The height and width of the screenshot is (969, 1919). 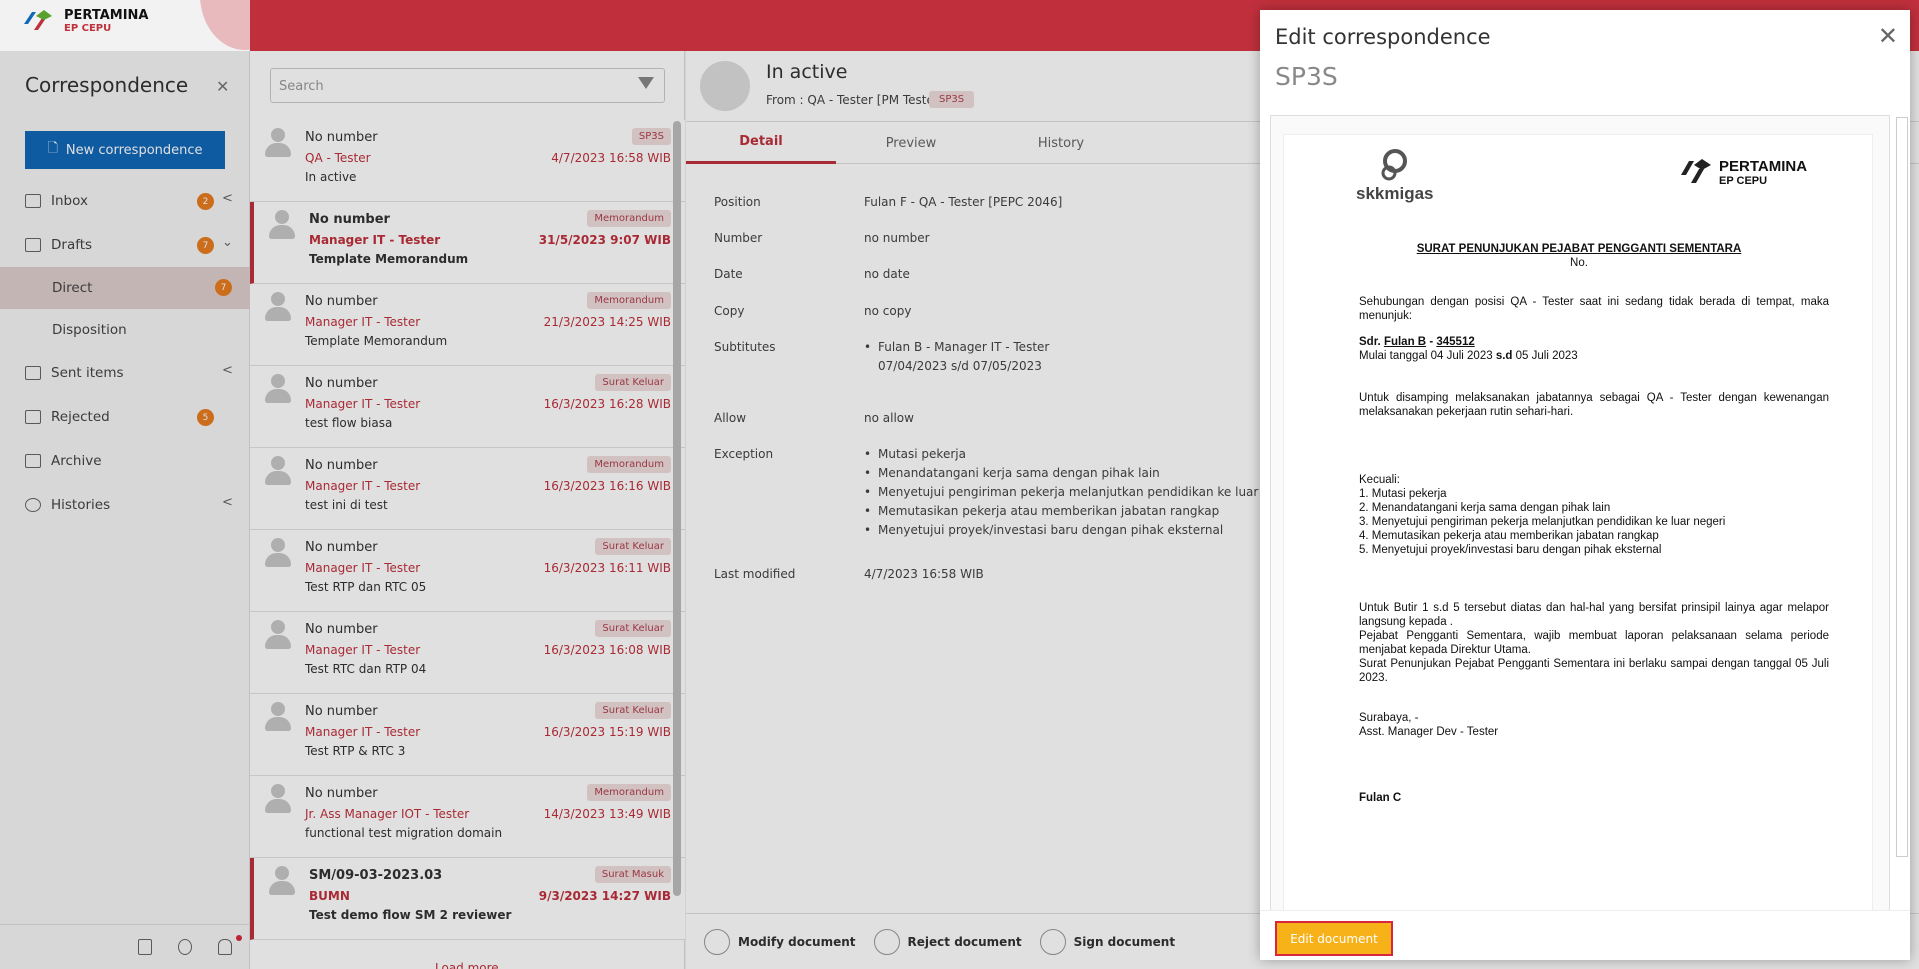 I want to click on period-end: 05 Juli 2023, so click(x=1546, y=356).